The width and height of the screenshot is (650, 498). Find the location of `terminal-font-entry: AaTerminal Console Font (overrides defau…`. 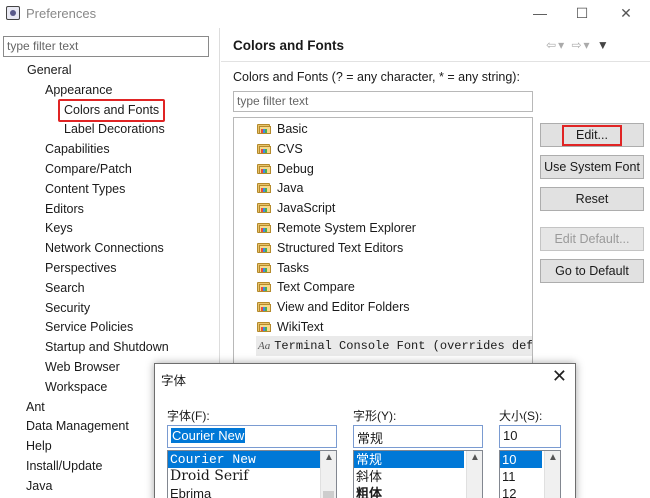

terminal-font-entry: AaTerminal Console Font (overrides defau… is located at coordinates (394, 346).